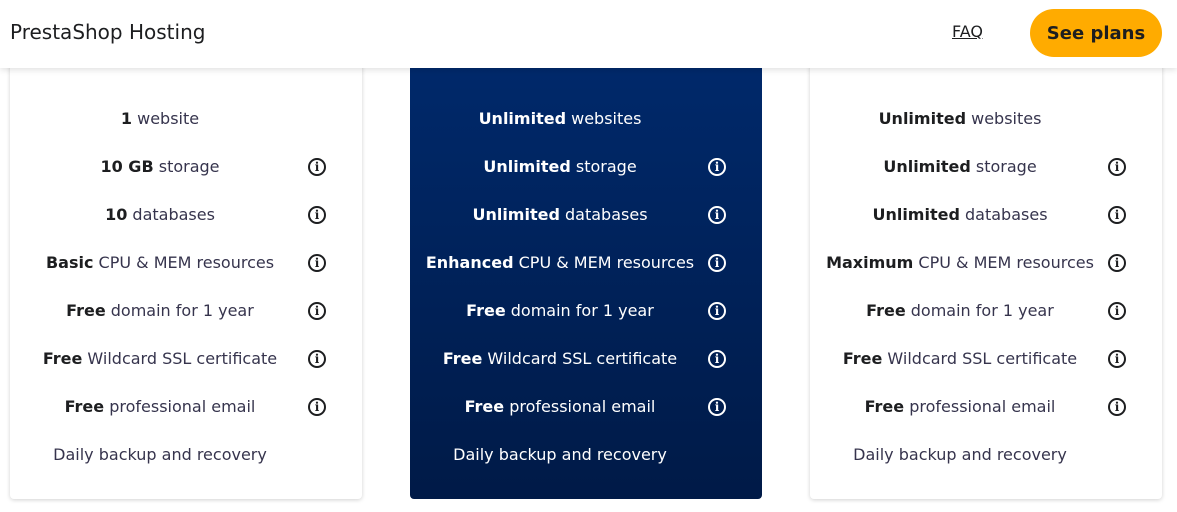  I want to click on brand-title: PrestaShop Hosting, so click(108, 32).